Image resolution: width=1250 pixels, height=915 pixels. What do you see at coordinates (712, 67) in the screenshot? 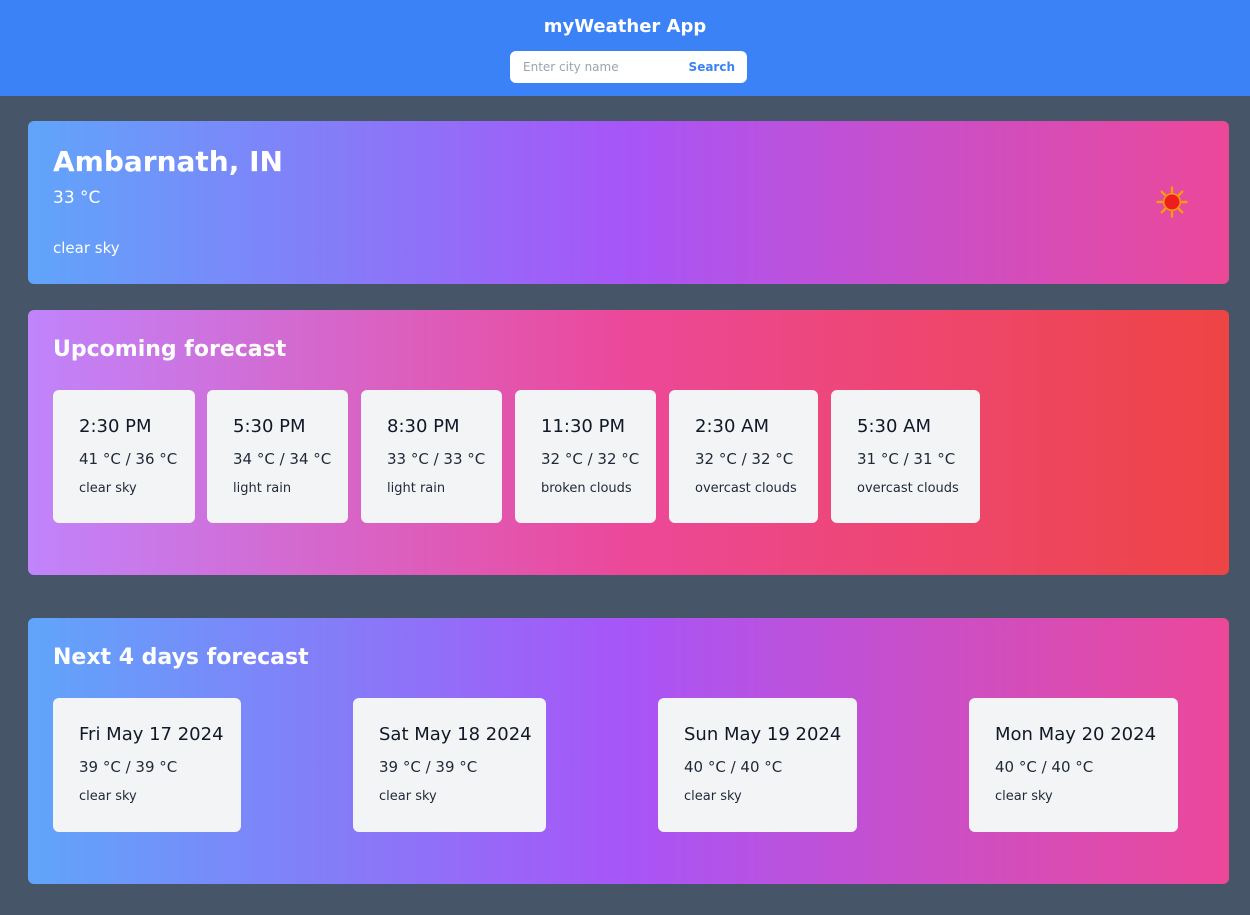
I see `search-button: Search` at bounding box center [712, 67].